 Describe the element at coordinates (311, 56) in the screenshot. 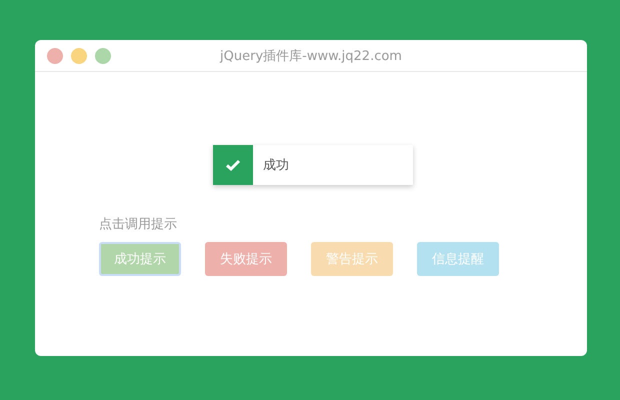

I see `window-title: jQuery插件库-www.jq22.com` at that location.